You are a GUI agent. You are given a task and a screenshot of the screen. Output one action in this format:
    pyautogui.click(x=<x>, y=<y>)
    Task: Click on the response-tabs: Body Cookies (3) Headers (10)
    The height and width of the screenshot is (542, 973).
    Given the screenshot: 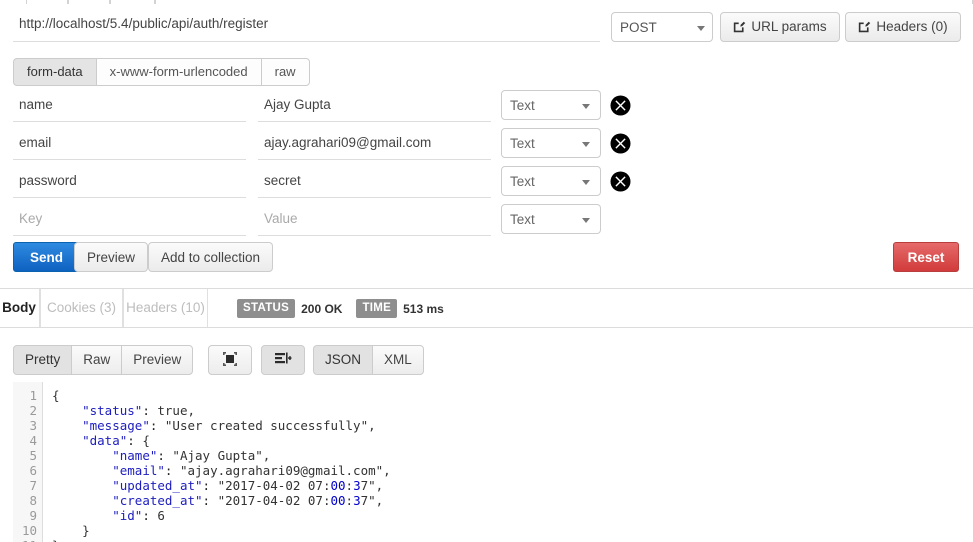 What is the action you would take?
    pyautogui.click(x=486, y=308)
    